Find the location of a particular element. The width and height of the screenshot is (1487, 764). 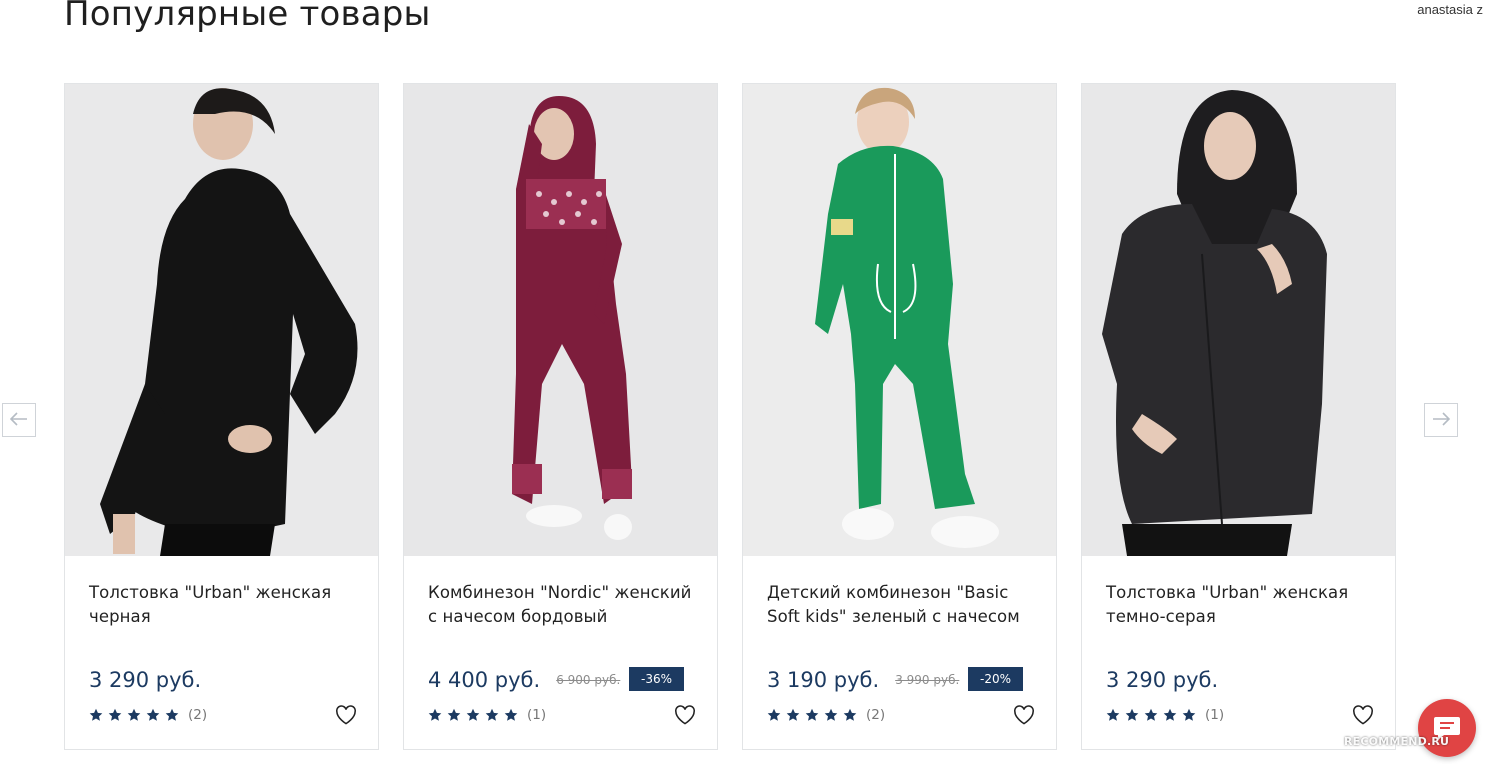

discount-badge: -20% is located at coordinates (995, 679).